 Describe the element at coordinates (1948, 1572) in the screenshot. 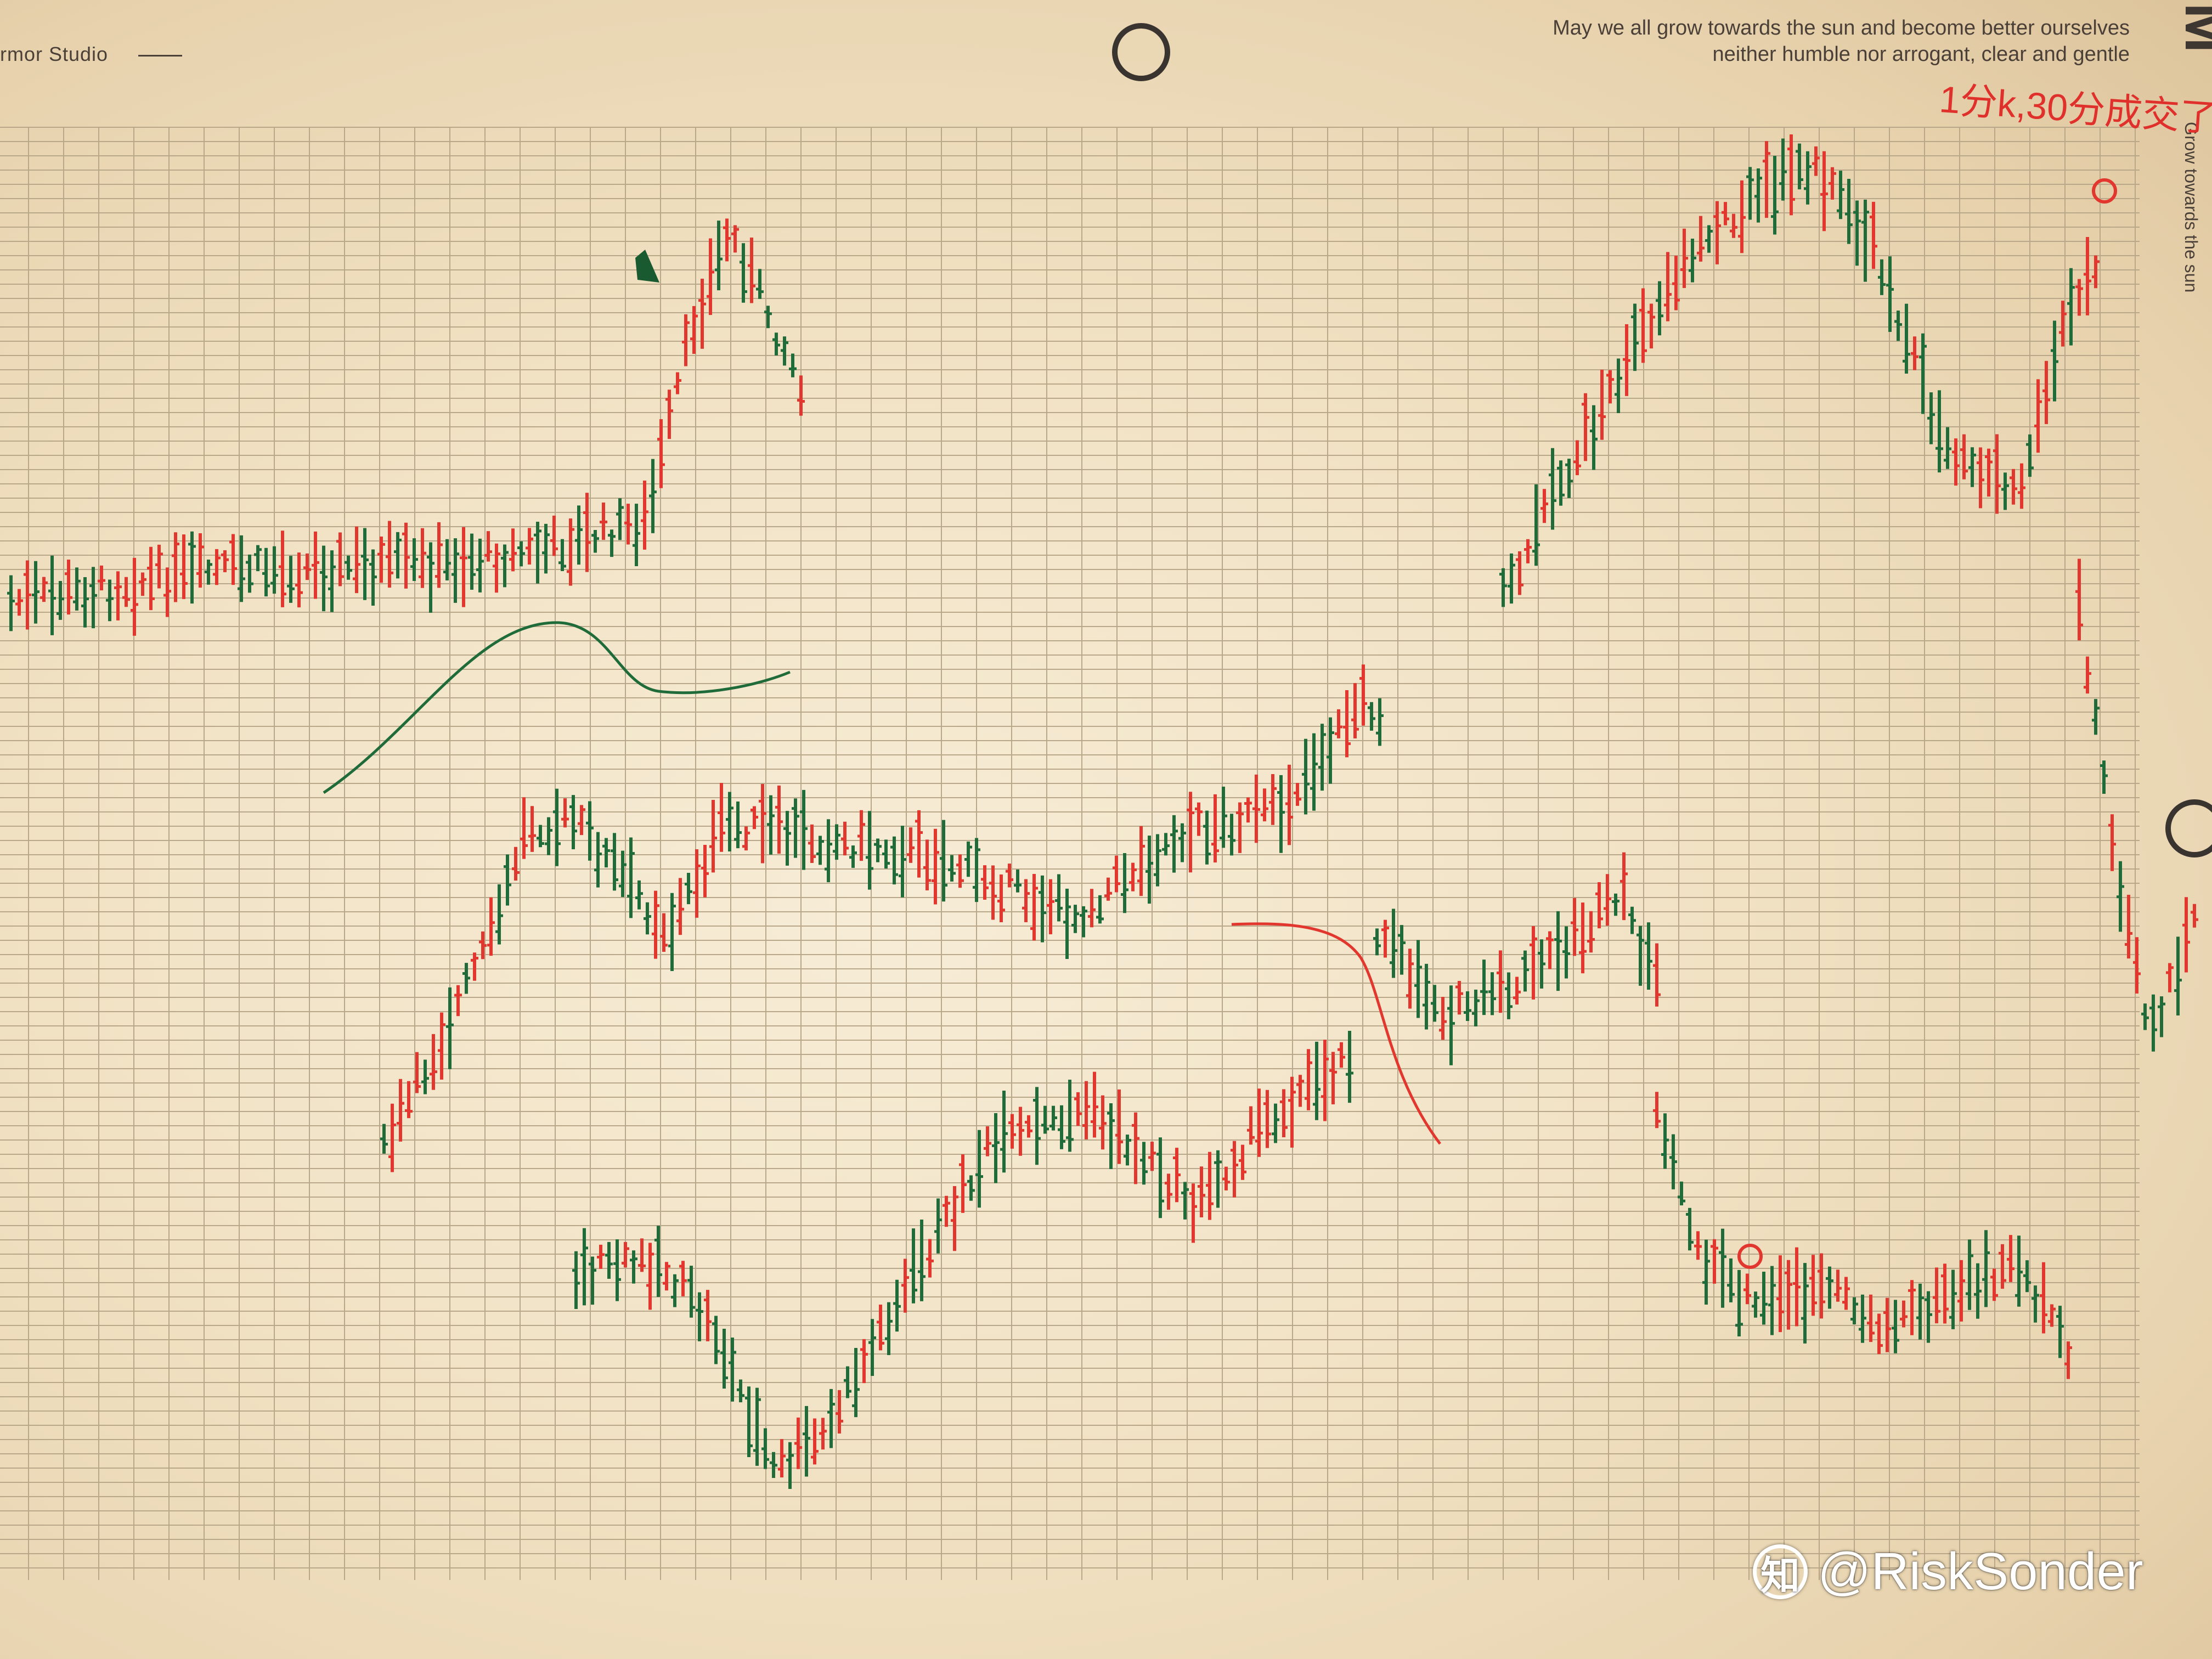

I see `watermark: 知 @RiskSonder` at that location.